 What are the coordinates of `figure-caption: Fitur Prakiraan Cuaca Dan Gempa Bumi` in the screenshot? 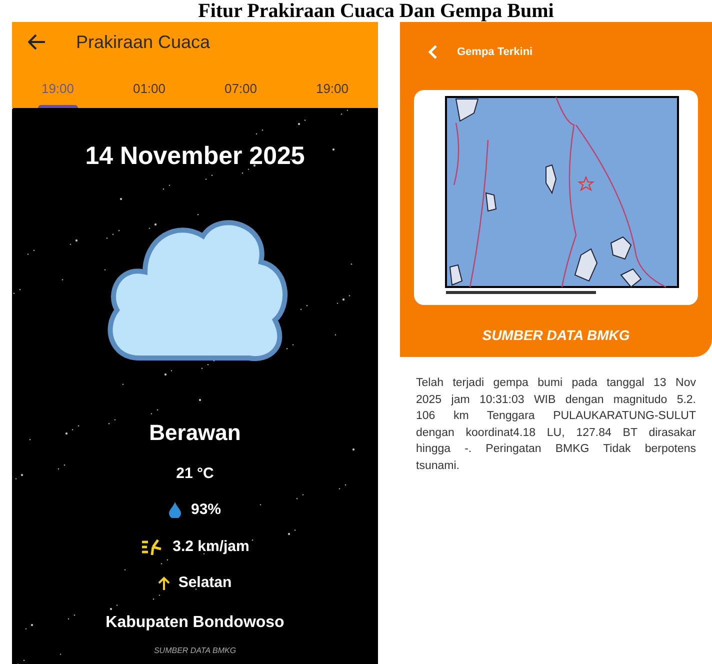 It's located at (376, 11).